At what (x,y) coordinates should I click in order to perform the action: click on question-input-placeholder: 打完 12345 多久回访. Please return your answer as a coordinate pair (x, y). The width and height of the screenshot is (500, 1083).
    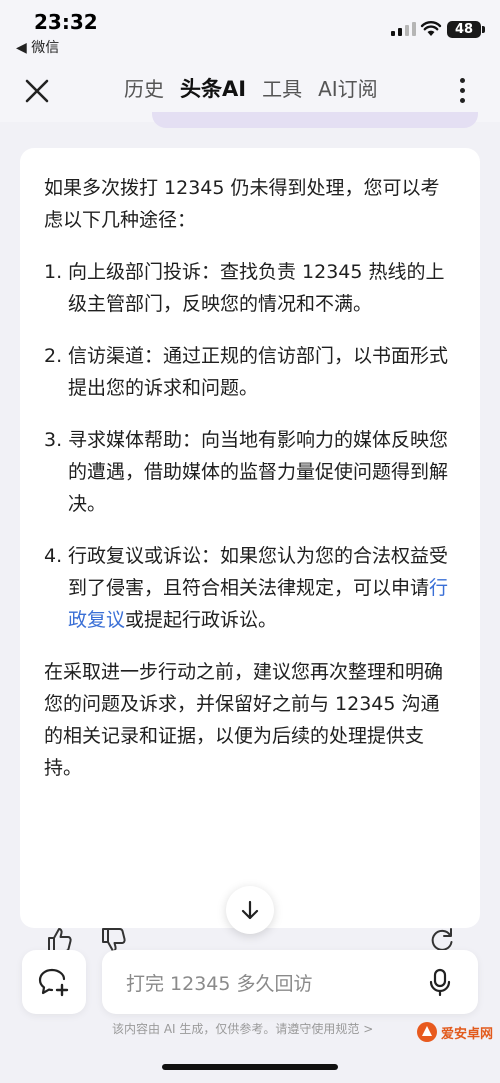
    Looking at the image, I should click on (219, 984).